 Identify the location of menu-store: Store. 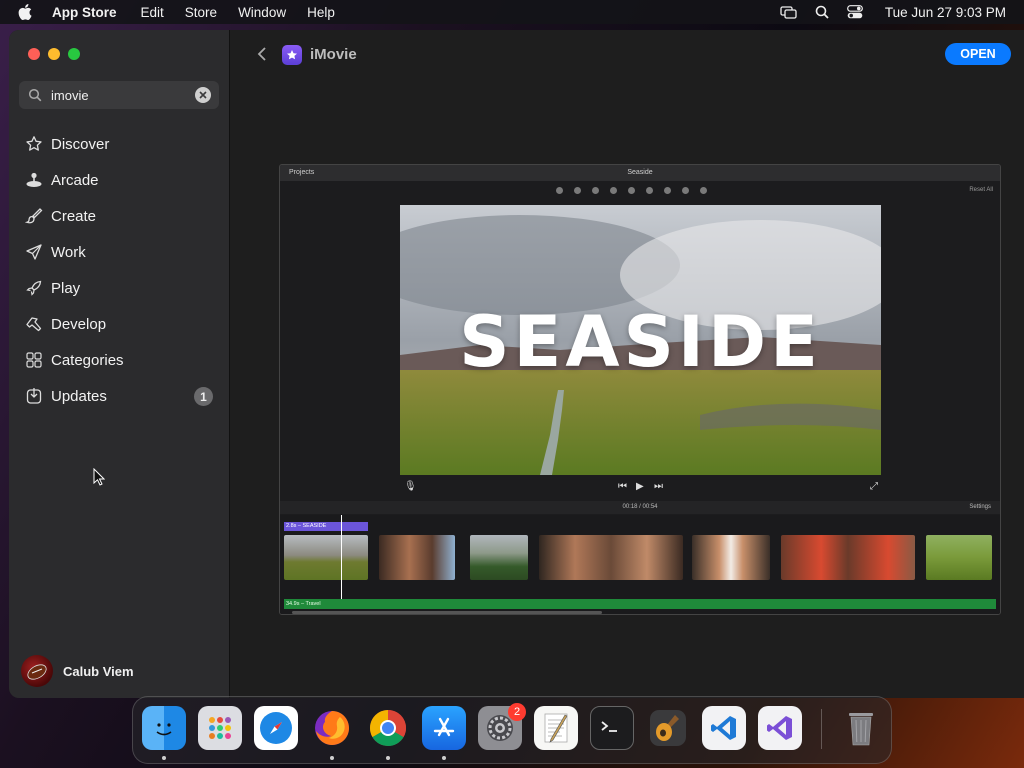
(201, 12).